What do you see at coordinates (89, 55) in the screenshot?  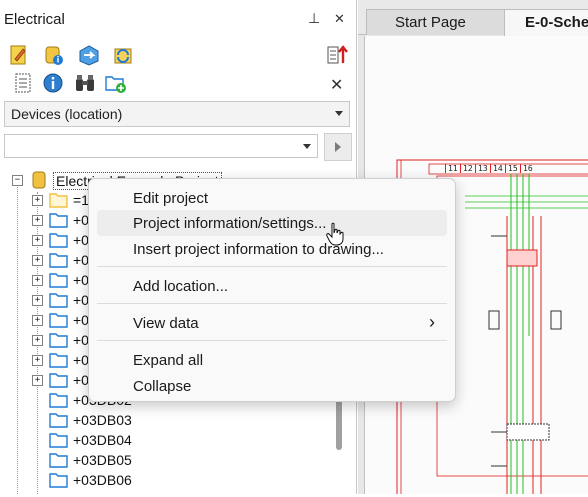 I see `import-icon` at bounding box center [89, 55].